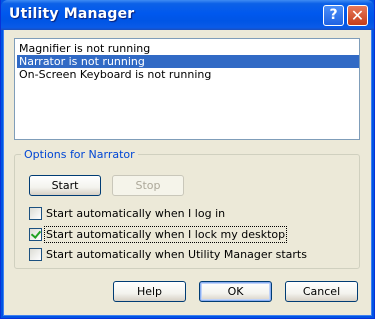  Describe the element at coordinates (235, 291) in the screenshot. I see `ok-button: OK` at that location.